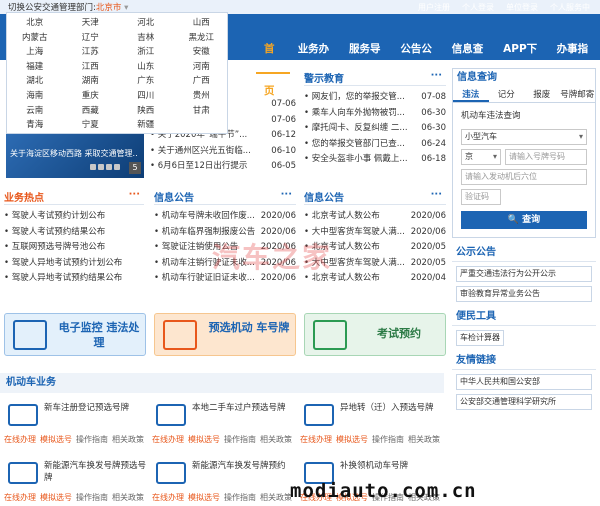  Describe the element at coordinates (202, 81) in the screenshot. I see `city-option: 广西` at that location.